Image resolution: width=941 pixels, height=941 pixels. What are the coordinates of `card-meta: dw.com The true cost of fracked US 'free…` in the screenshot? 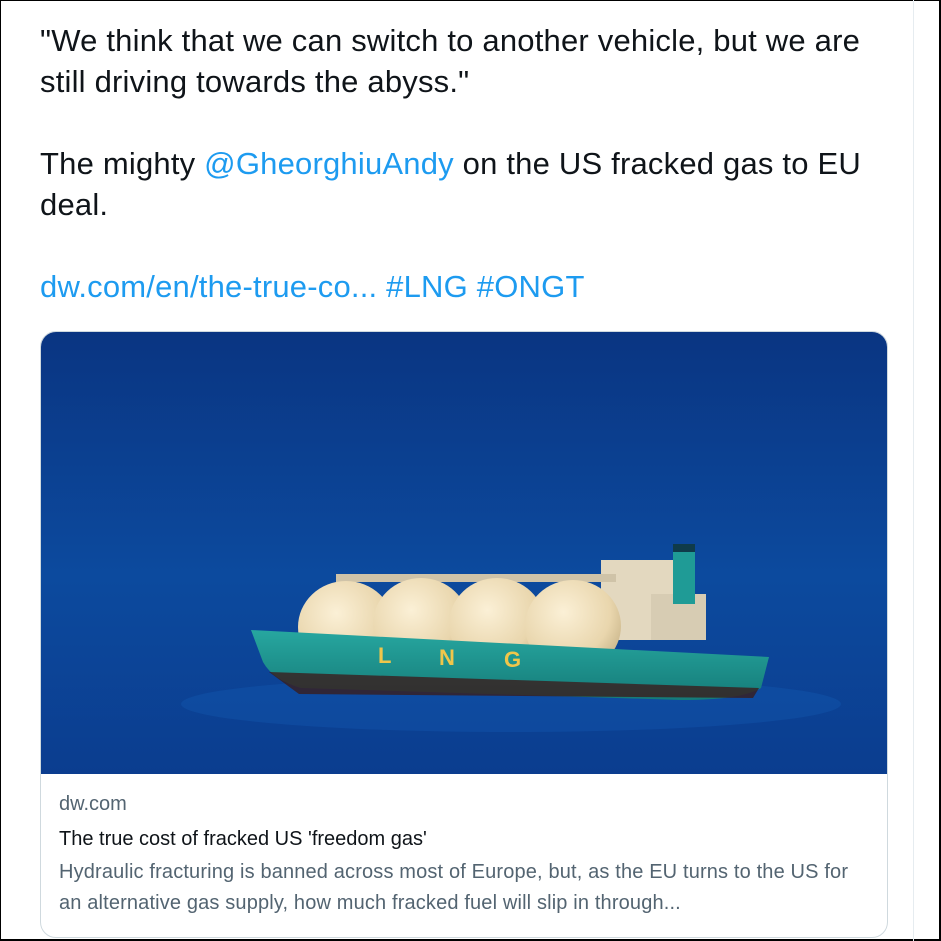 It's located at (464, 854).